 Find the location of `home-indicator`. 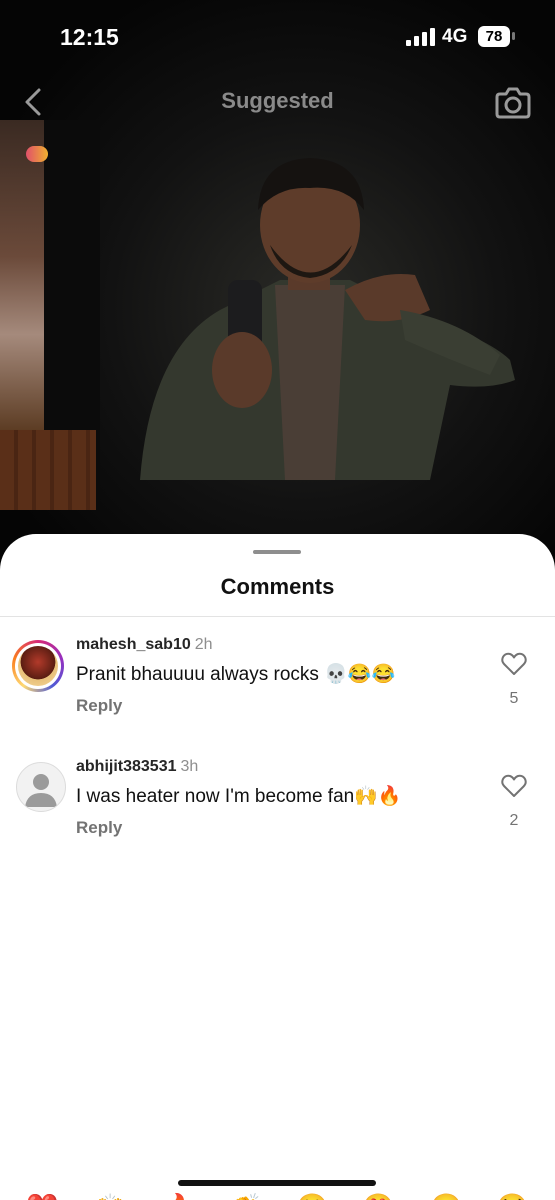

home-indicator is located at coordinates (277, 1183).